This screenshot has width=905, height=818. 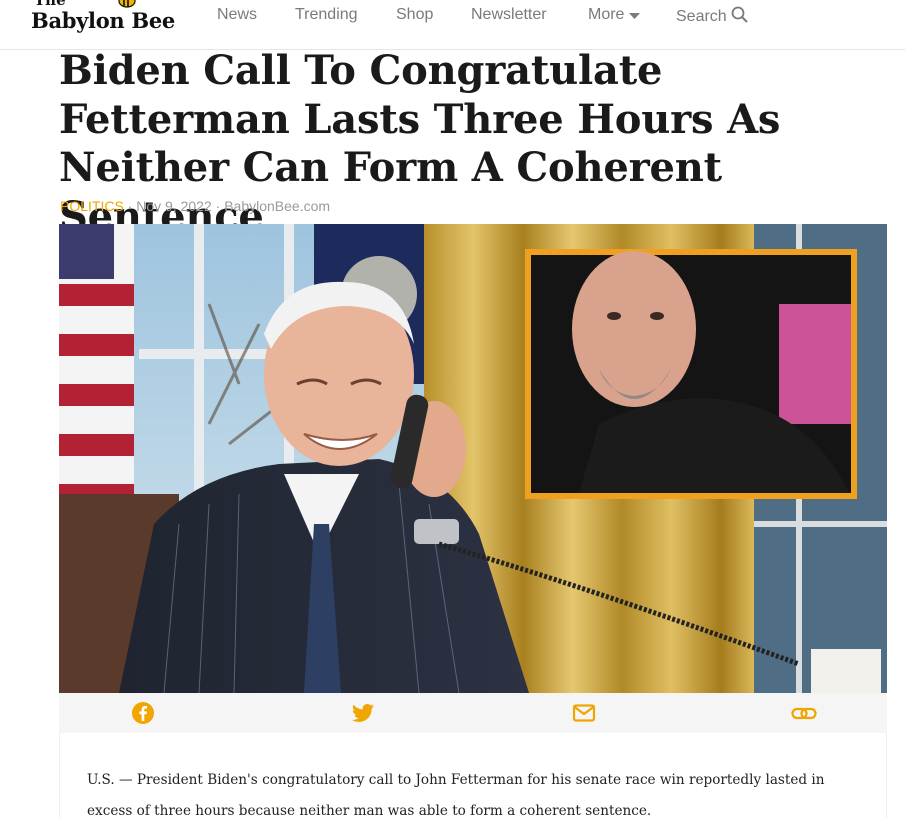 I want to click on nav-shop: Shop, so click(x=414, y=15).